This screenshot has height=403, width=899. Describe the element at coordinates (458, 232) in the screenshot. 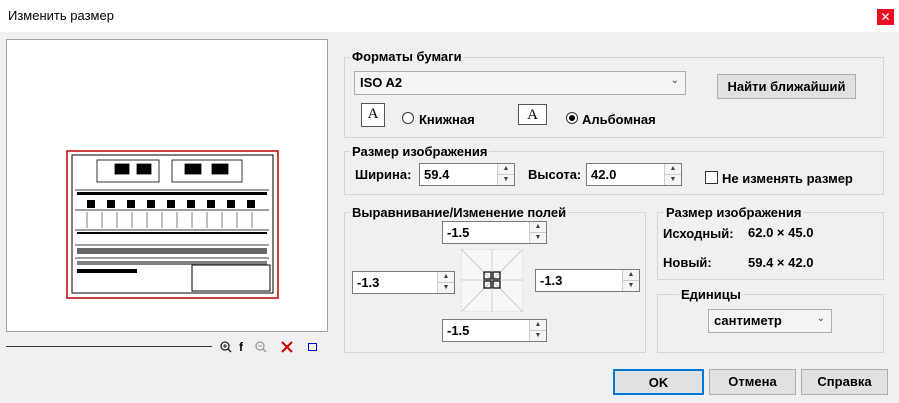

I see `margin-top-value: -1.5` at that location.